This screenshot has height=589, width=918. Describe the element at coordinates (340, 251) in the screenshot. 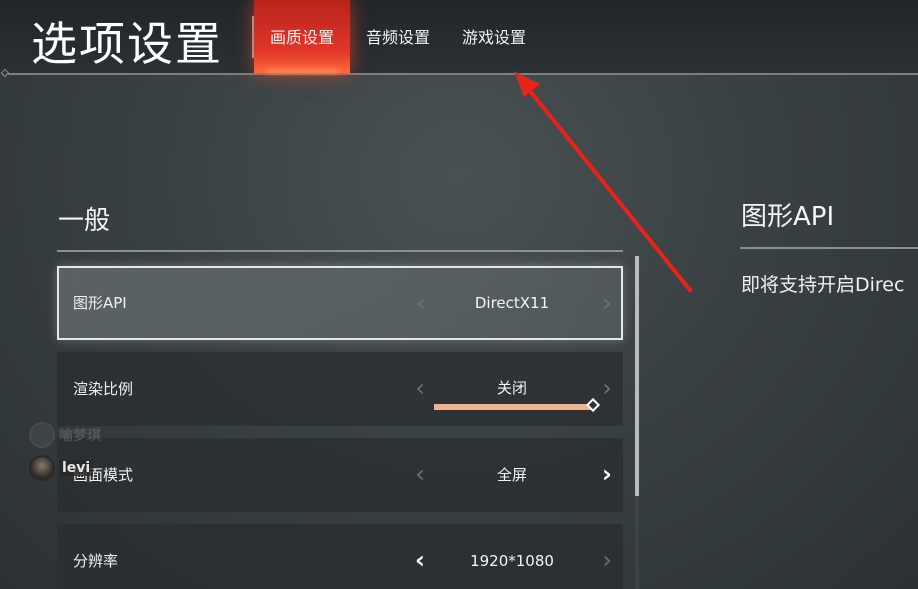

I see `section-divider` at that location.